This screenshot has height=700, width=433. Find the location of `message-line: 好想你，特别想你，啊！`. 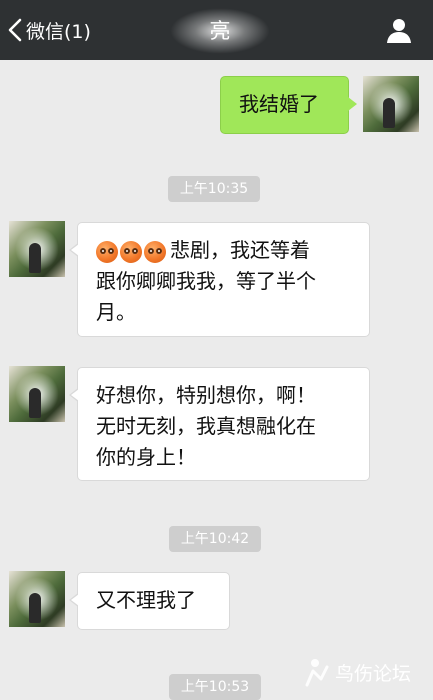

message-line: 好想你，特别想你，啊！ is located at coordinates (206, 395).